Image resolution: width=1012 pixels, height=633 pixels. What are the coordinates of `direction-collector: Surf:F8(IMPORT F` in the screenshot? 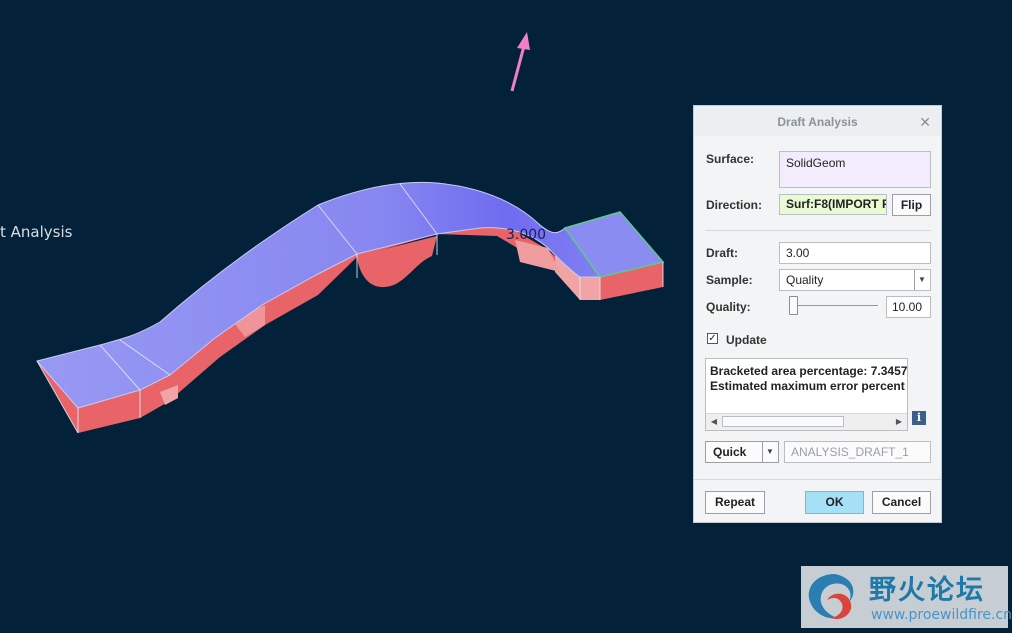 It's located at (833, 204).